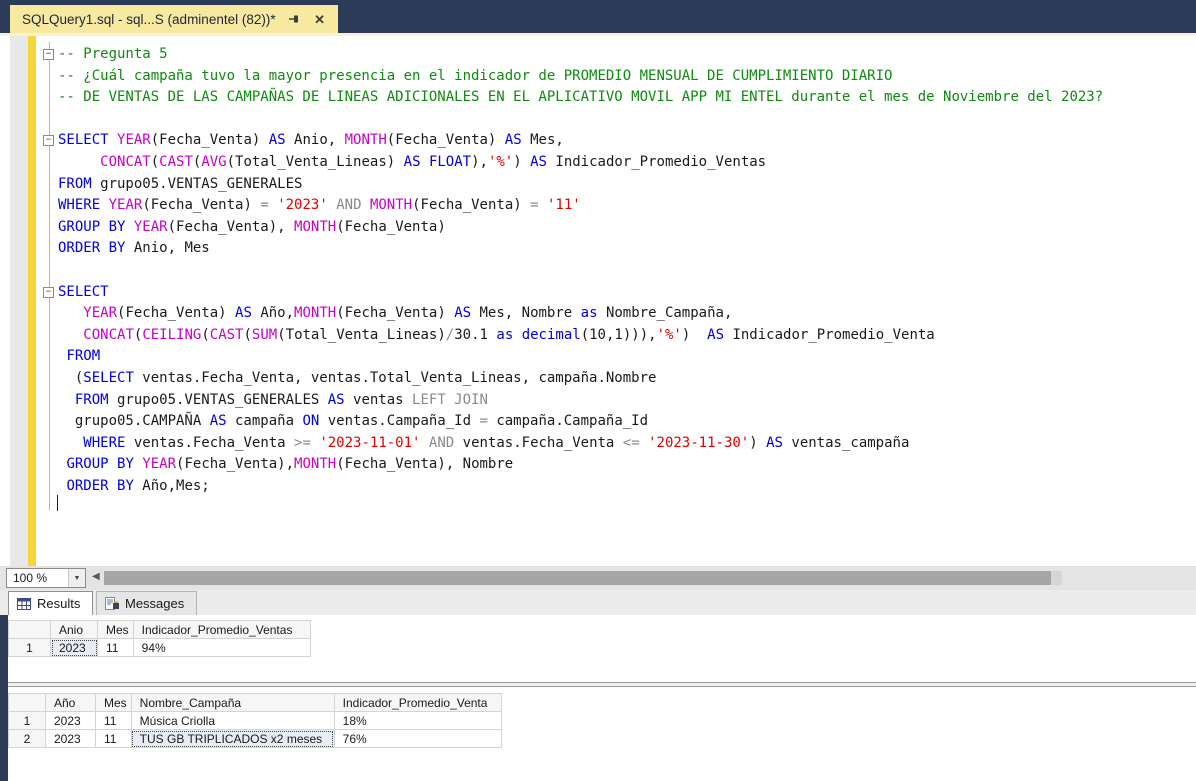 The width and height of the screenshot is (1196, 781). What do you see at coordinates (27, 738) in the screenshot?
I see `grid-row-number: 2` at bounding box center [27, 738].